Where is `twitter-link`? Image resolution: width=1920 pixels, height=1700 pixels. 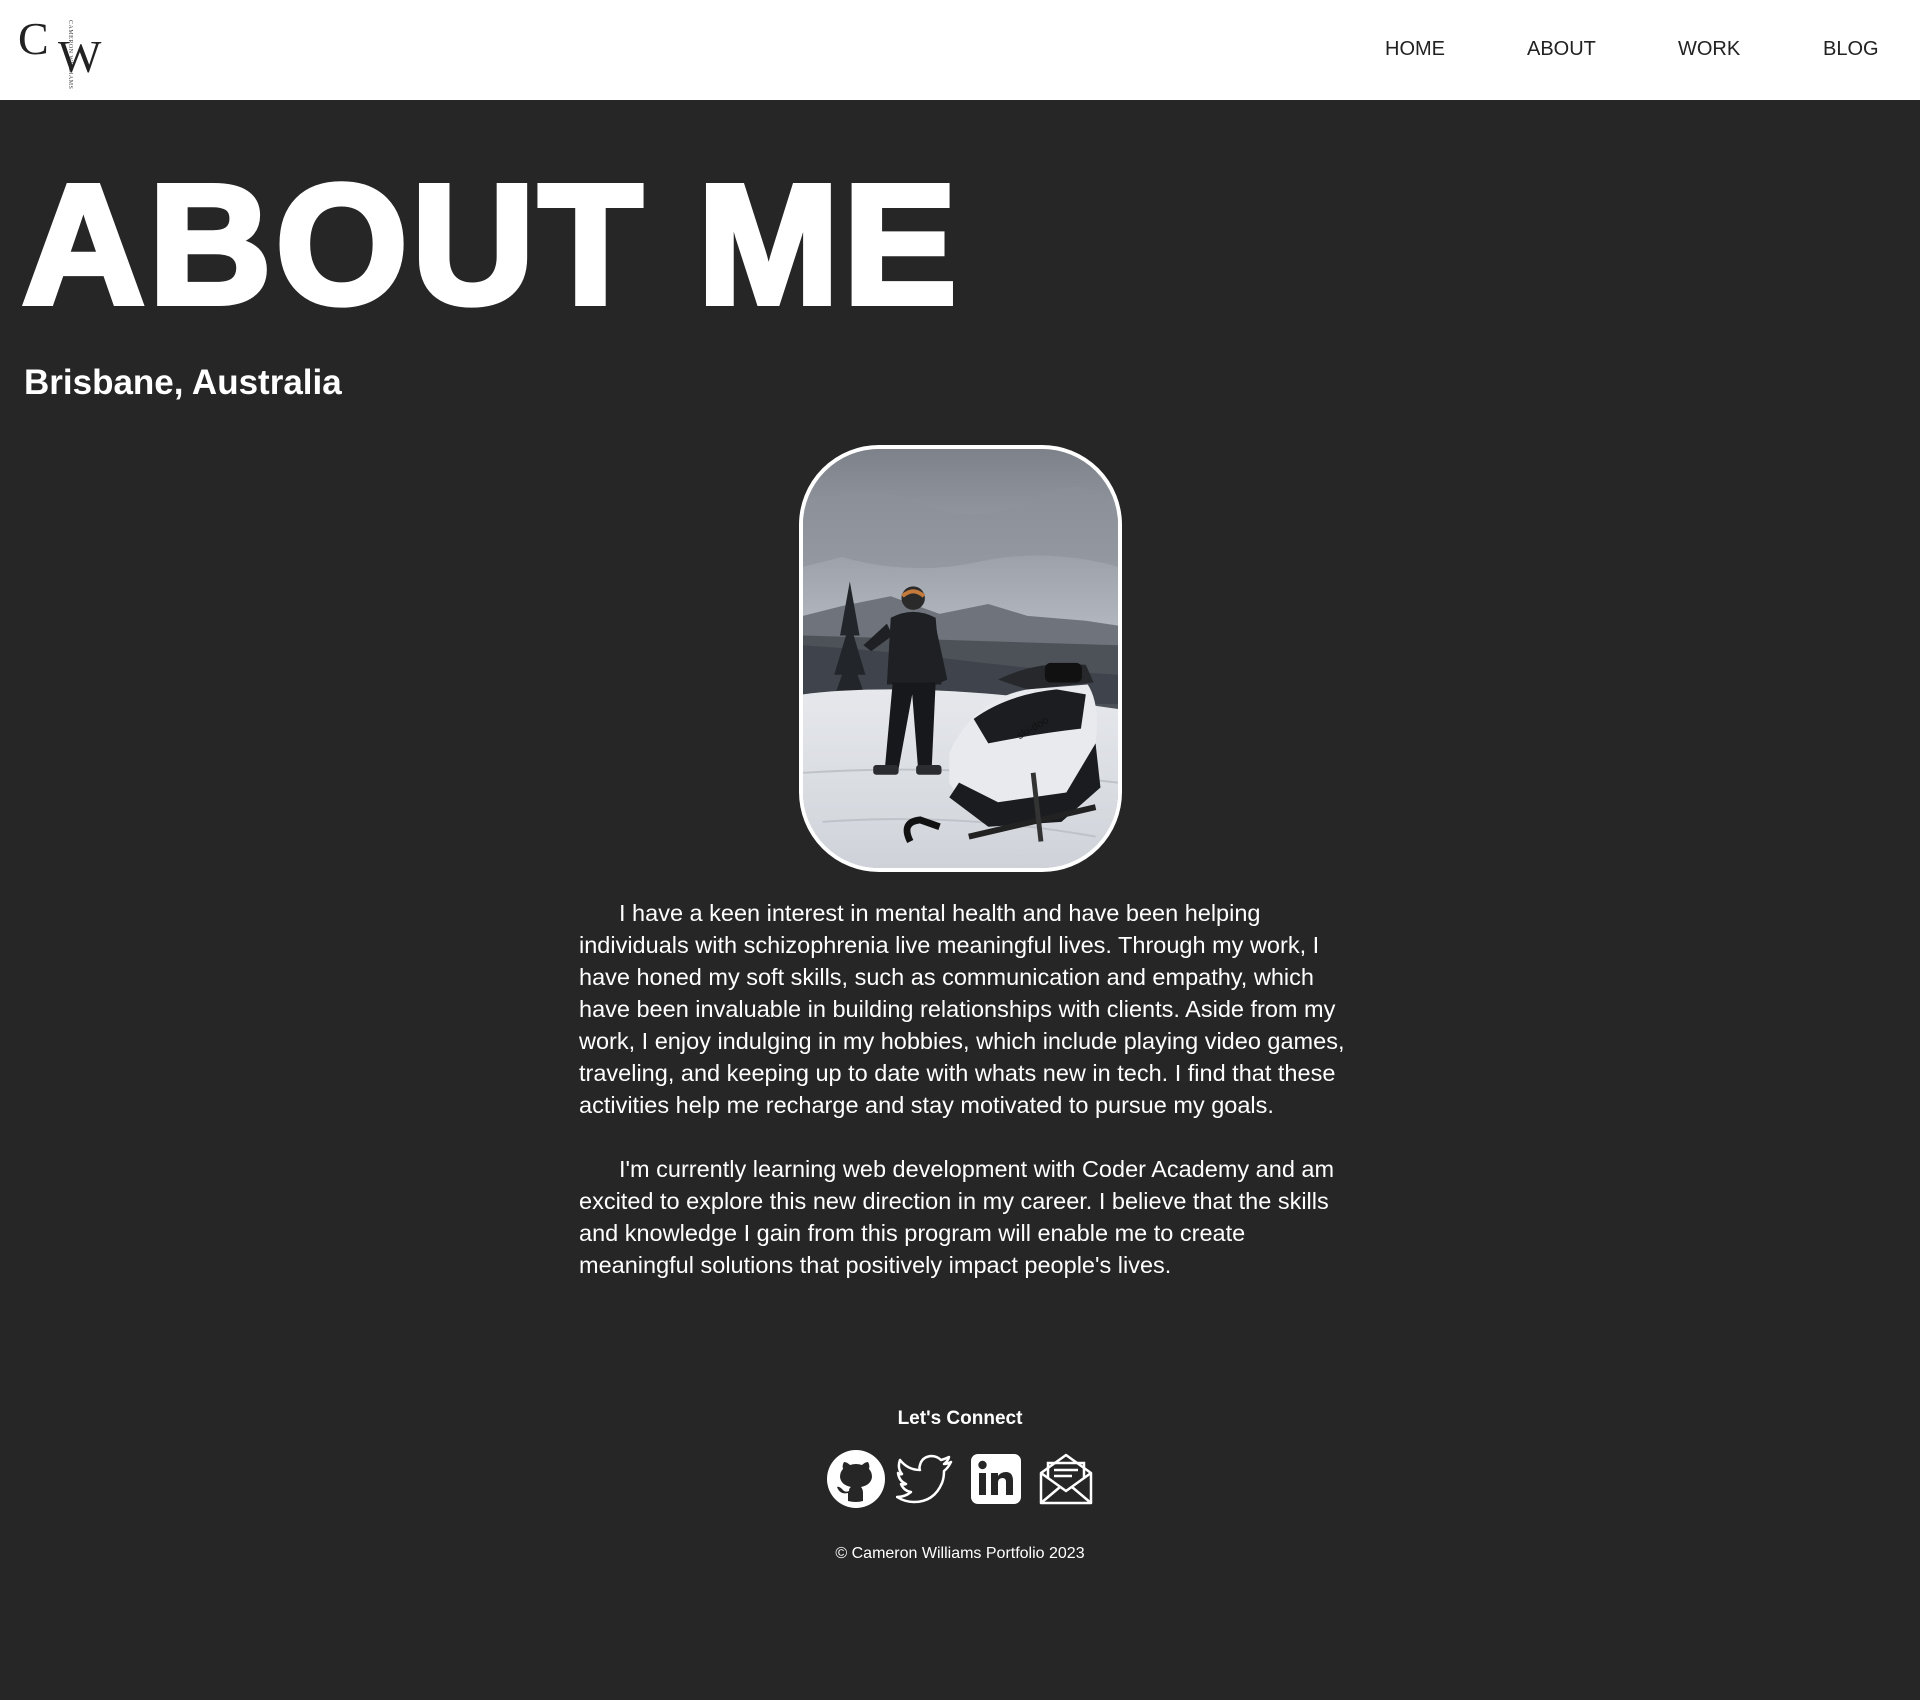 twitter-link is located at coordinates (926, 1479).